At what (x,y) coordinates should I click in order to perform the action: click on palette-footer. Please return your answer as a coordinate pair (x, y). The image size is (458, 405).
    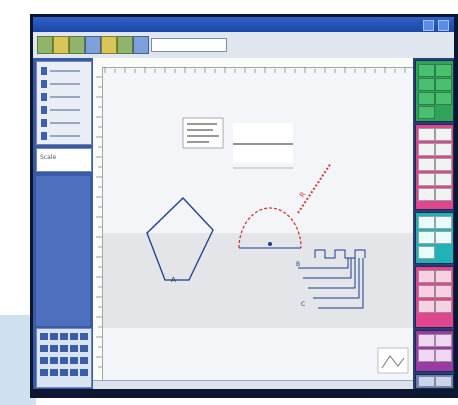
    Looking at the image, I should click on (434, 381).